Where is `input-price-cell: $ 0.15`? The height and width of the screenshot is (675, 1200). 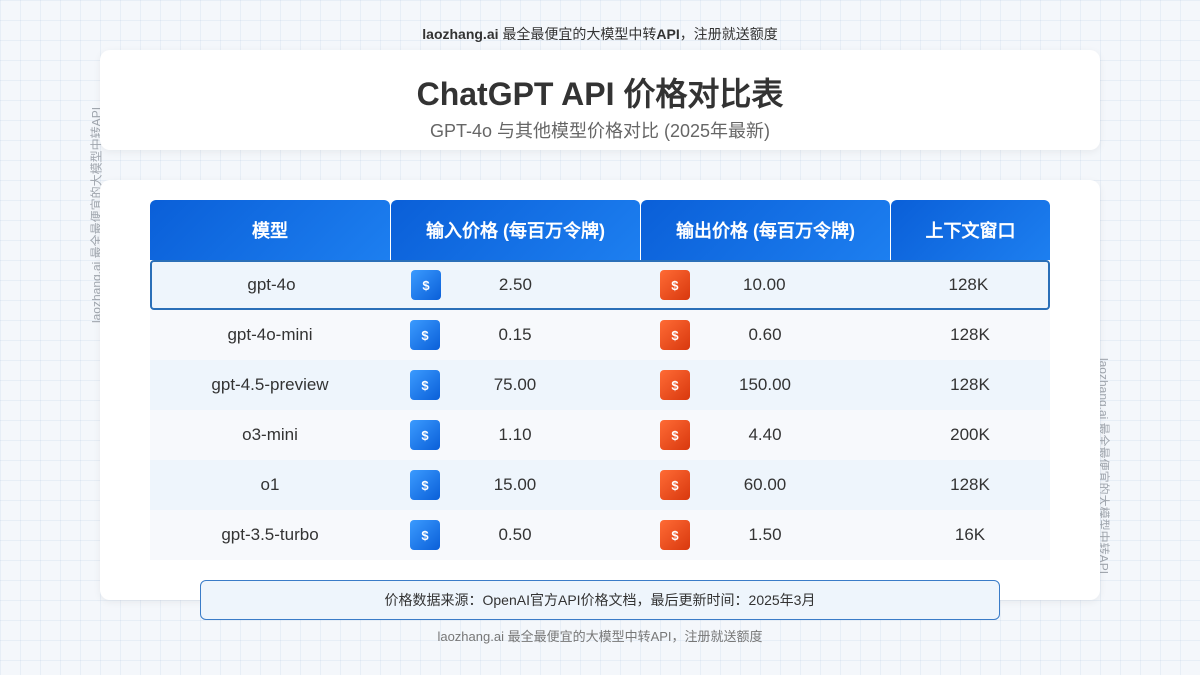
input-price-cell: $ 0.15 is located at coordinates (515, 335).